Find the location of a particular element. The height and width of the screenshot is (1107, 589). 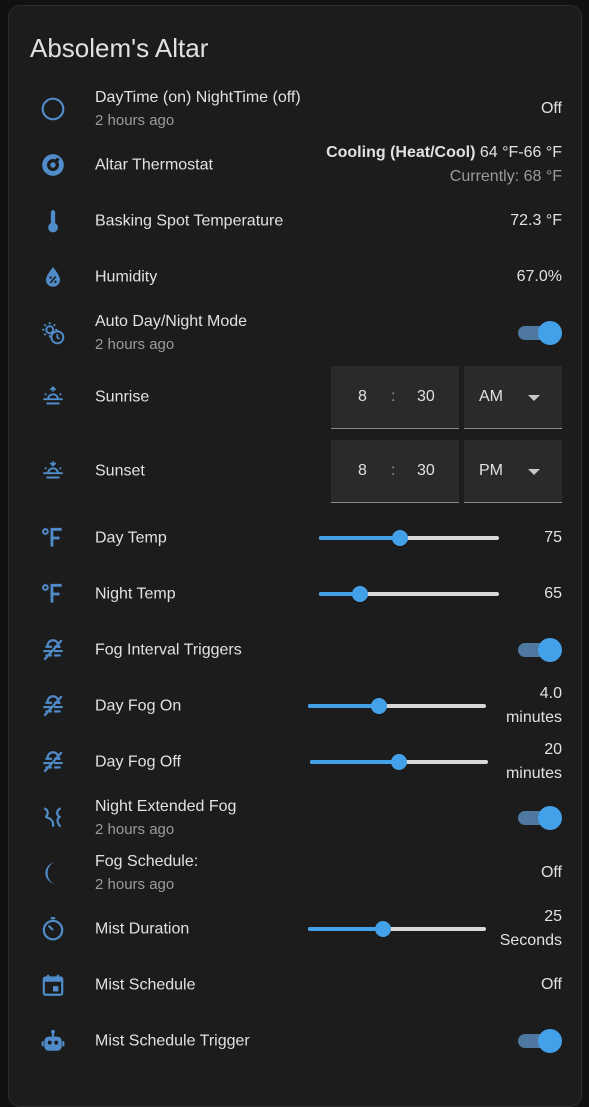

sunset-icon is located at coordinates (53, 471).